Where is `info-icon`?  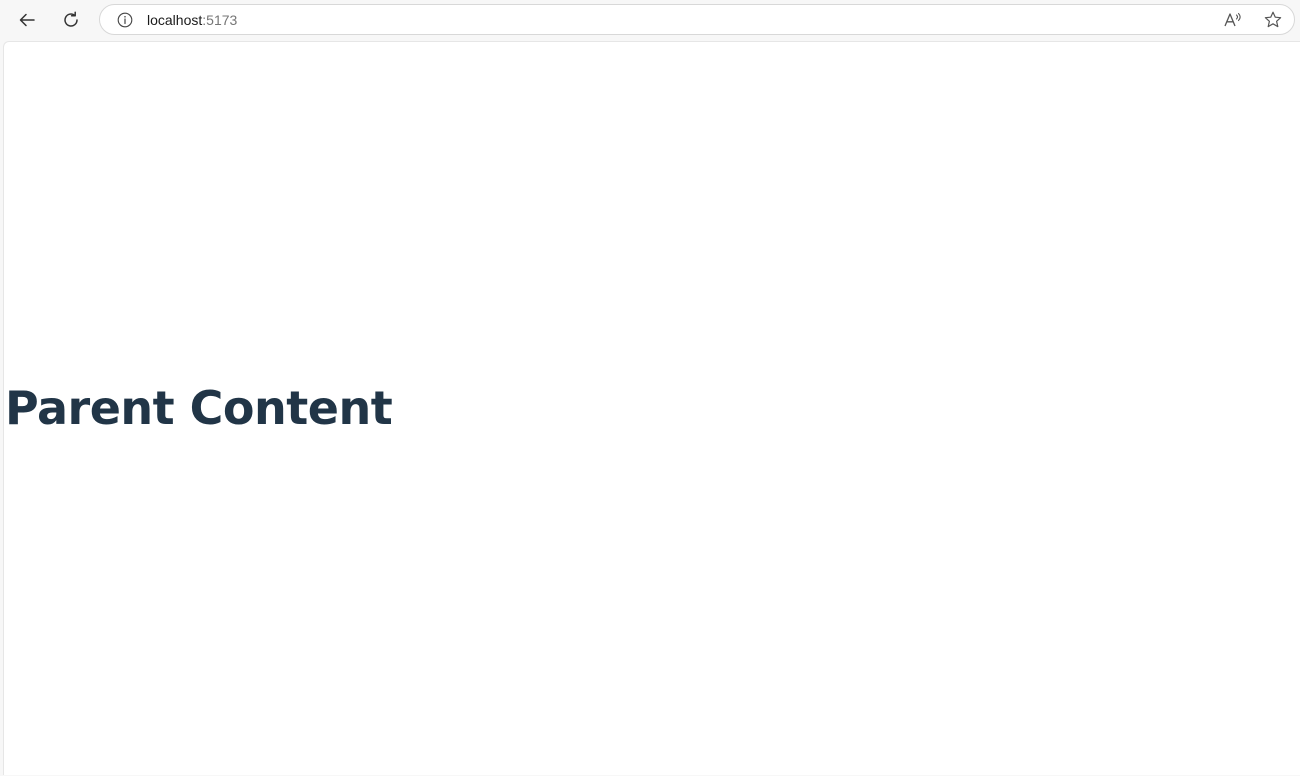 info-icon is located at coordinates (125, 20).